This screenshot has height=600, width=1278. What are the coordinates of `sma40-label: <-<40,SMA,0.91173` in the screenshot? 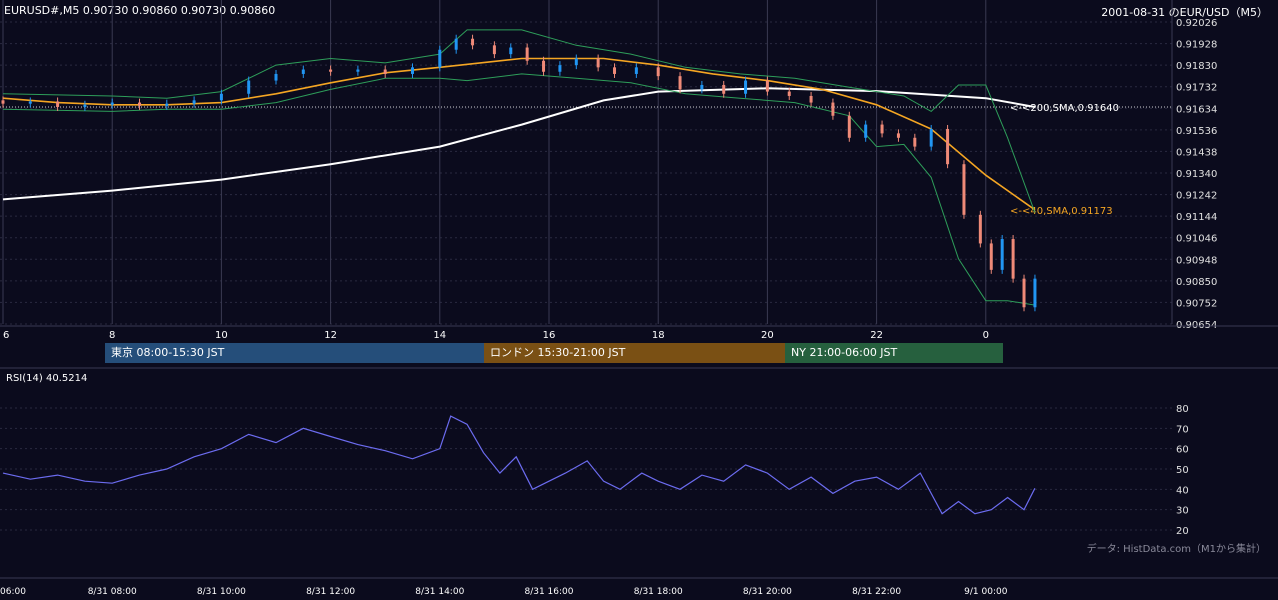 It's located at (1061, 211).